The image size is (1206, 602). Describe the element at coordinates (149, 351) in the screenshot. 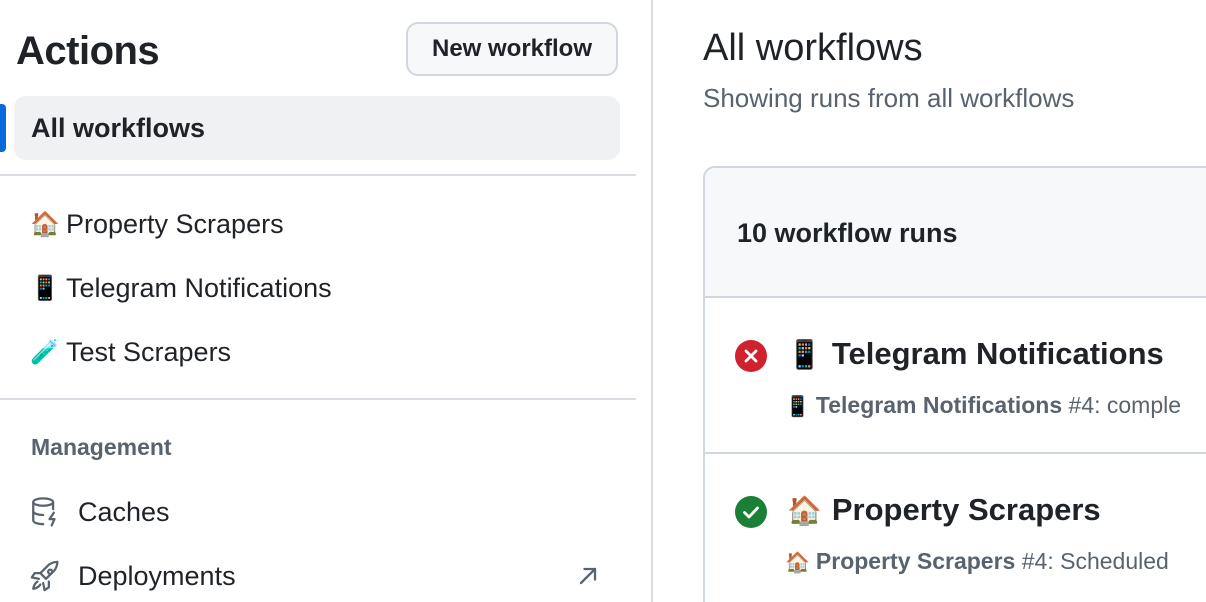

I see `sidebar-item-label: Test Scrapers` at that location.